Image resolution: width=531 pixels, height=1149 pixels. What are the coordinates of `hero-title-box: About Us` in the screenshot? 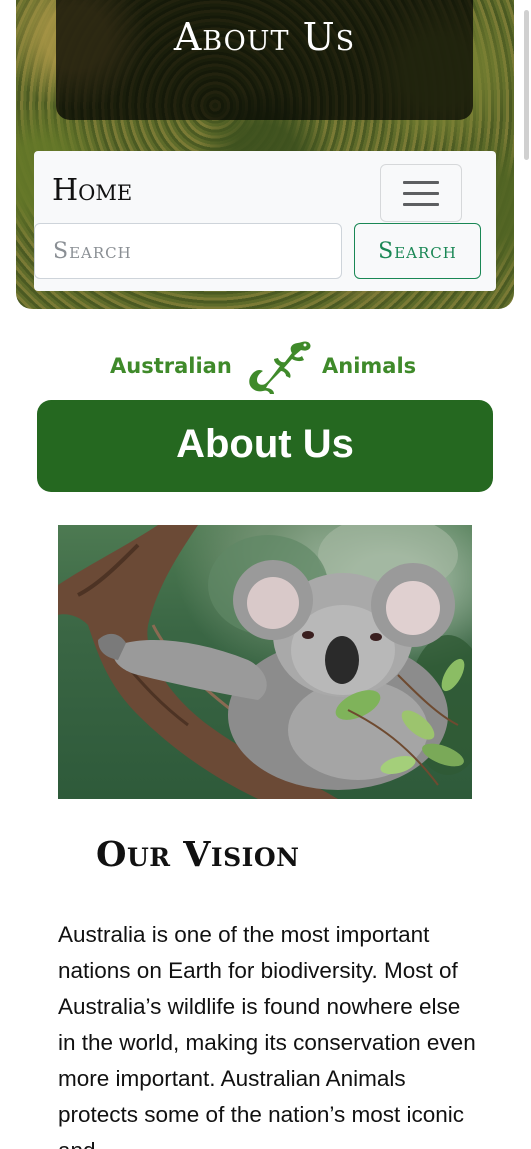 It's located at (264, 60).